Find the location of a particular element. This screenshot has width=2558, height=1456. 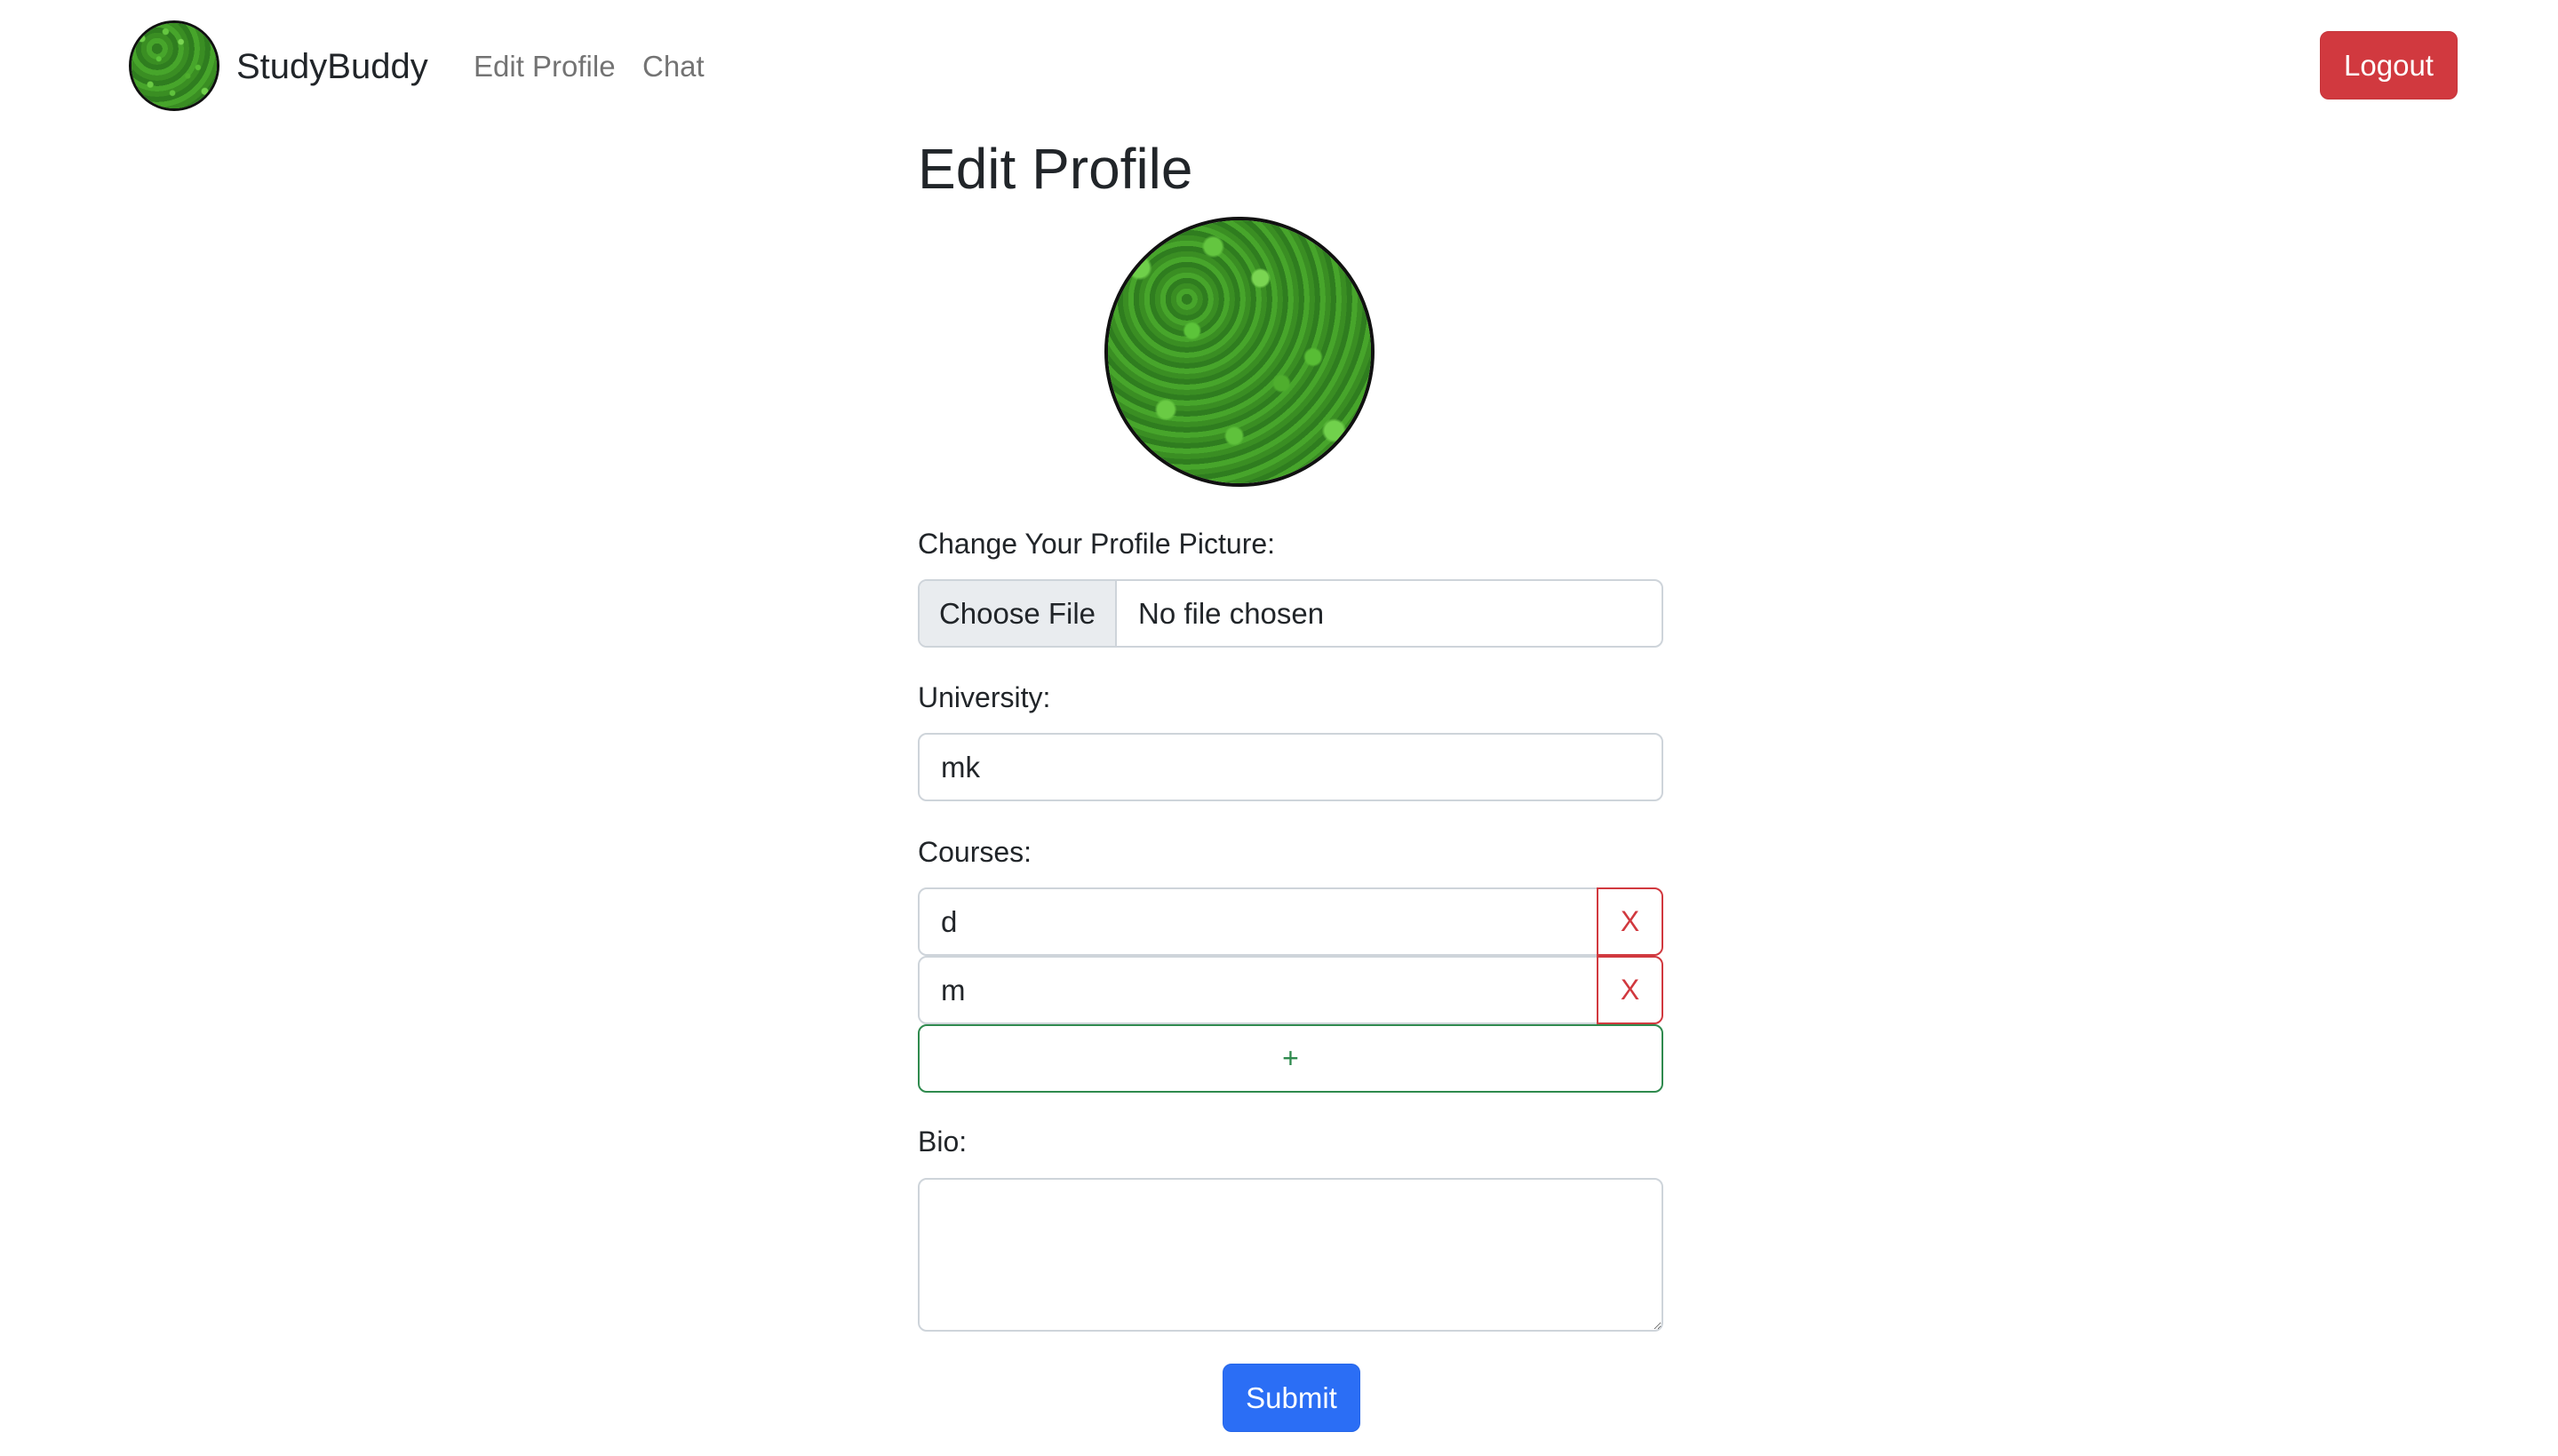

page-title: Edit Profile is located at coordinates (1055, 169).